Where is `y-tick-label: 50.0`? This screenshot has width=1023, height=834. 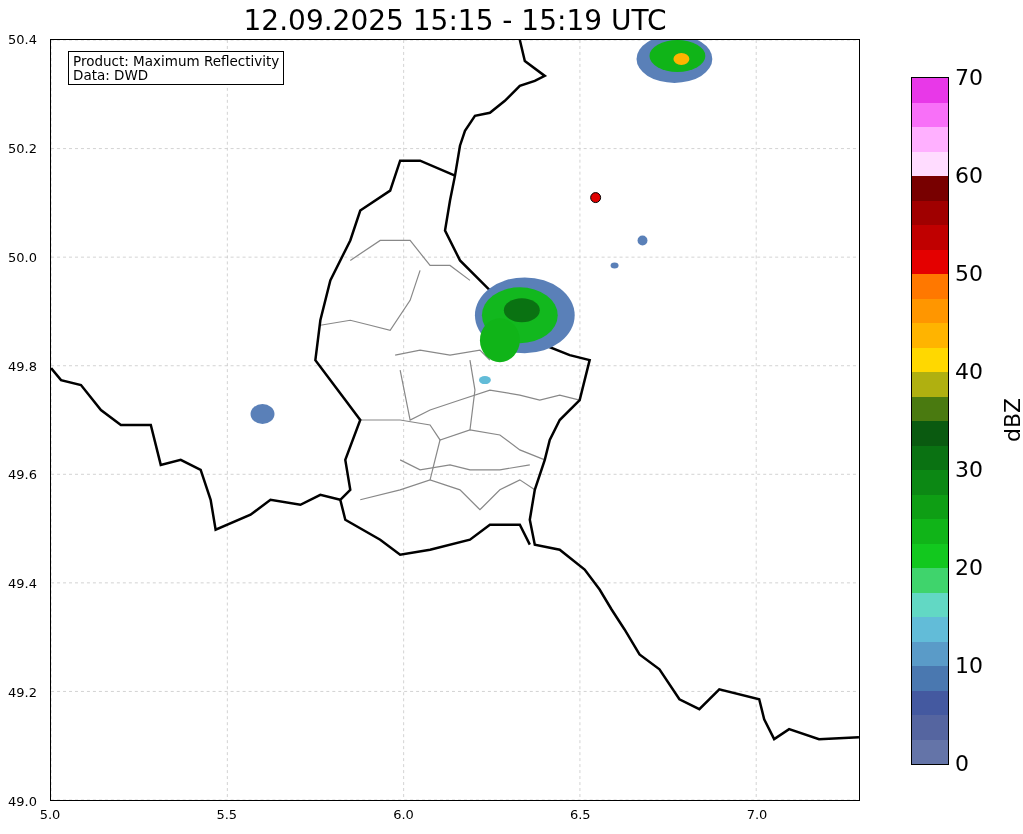 y-tick-label: 50.0 is located at coordinates (22, 257).